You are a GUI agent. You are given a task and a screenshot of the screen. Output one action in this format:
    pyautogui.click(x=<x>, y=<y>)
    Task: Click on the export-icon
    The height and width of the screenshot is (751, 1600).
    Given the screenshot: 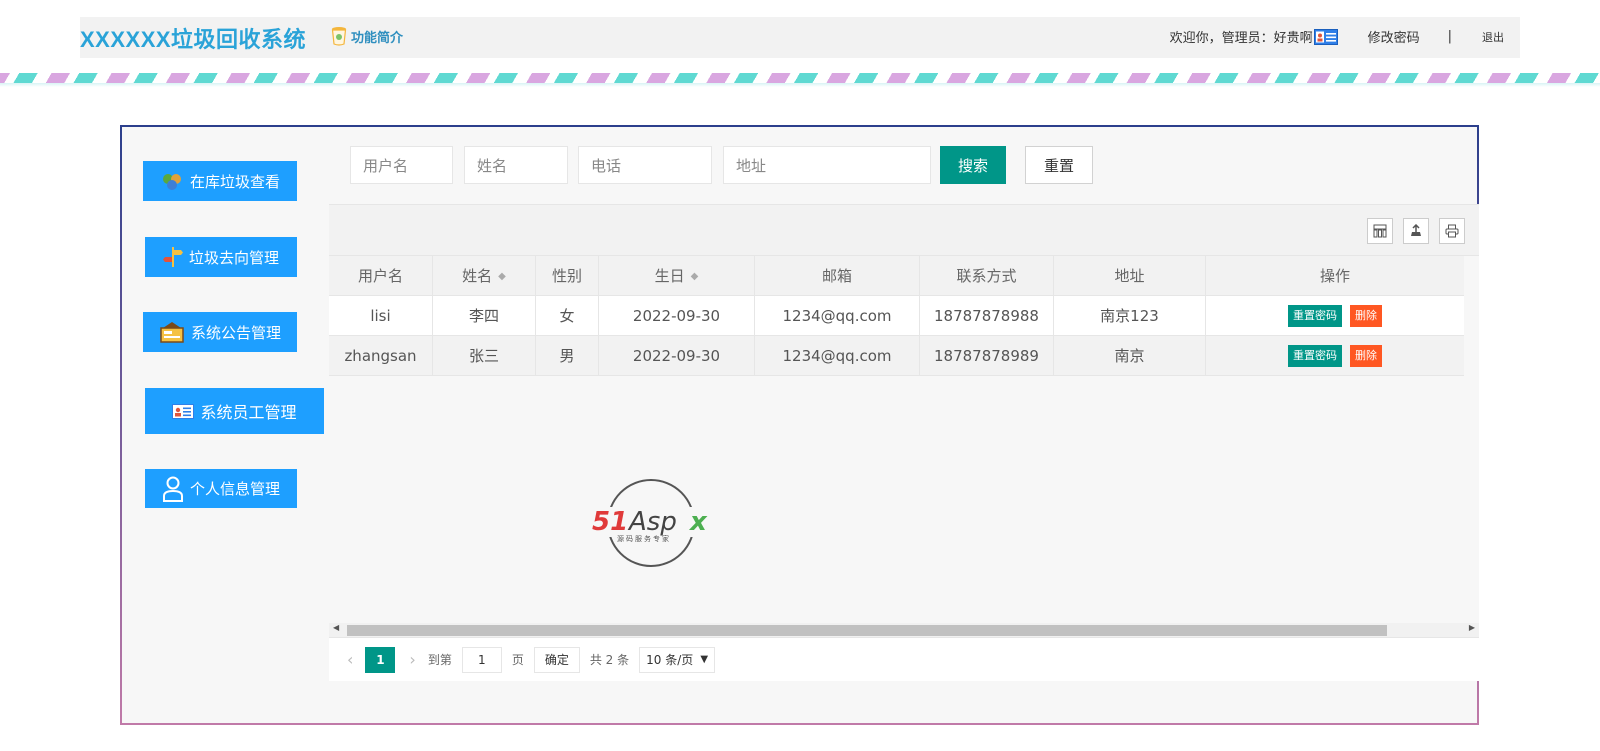 What is the action you would take?
    pyautogui.click(x=1416, y=231)
    